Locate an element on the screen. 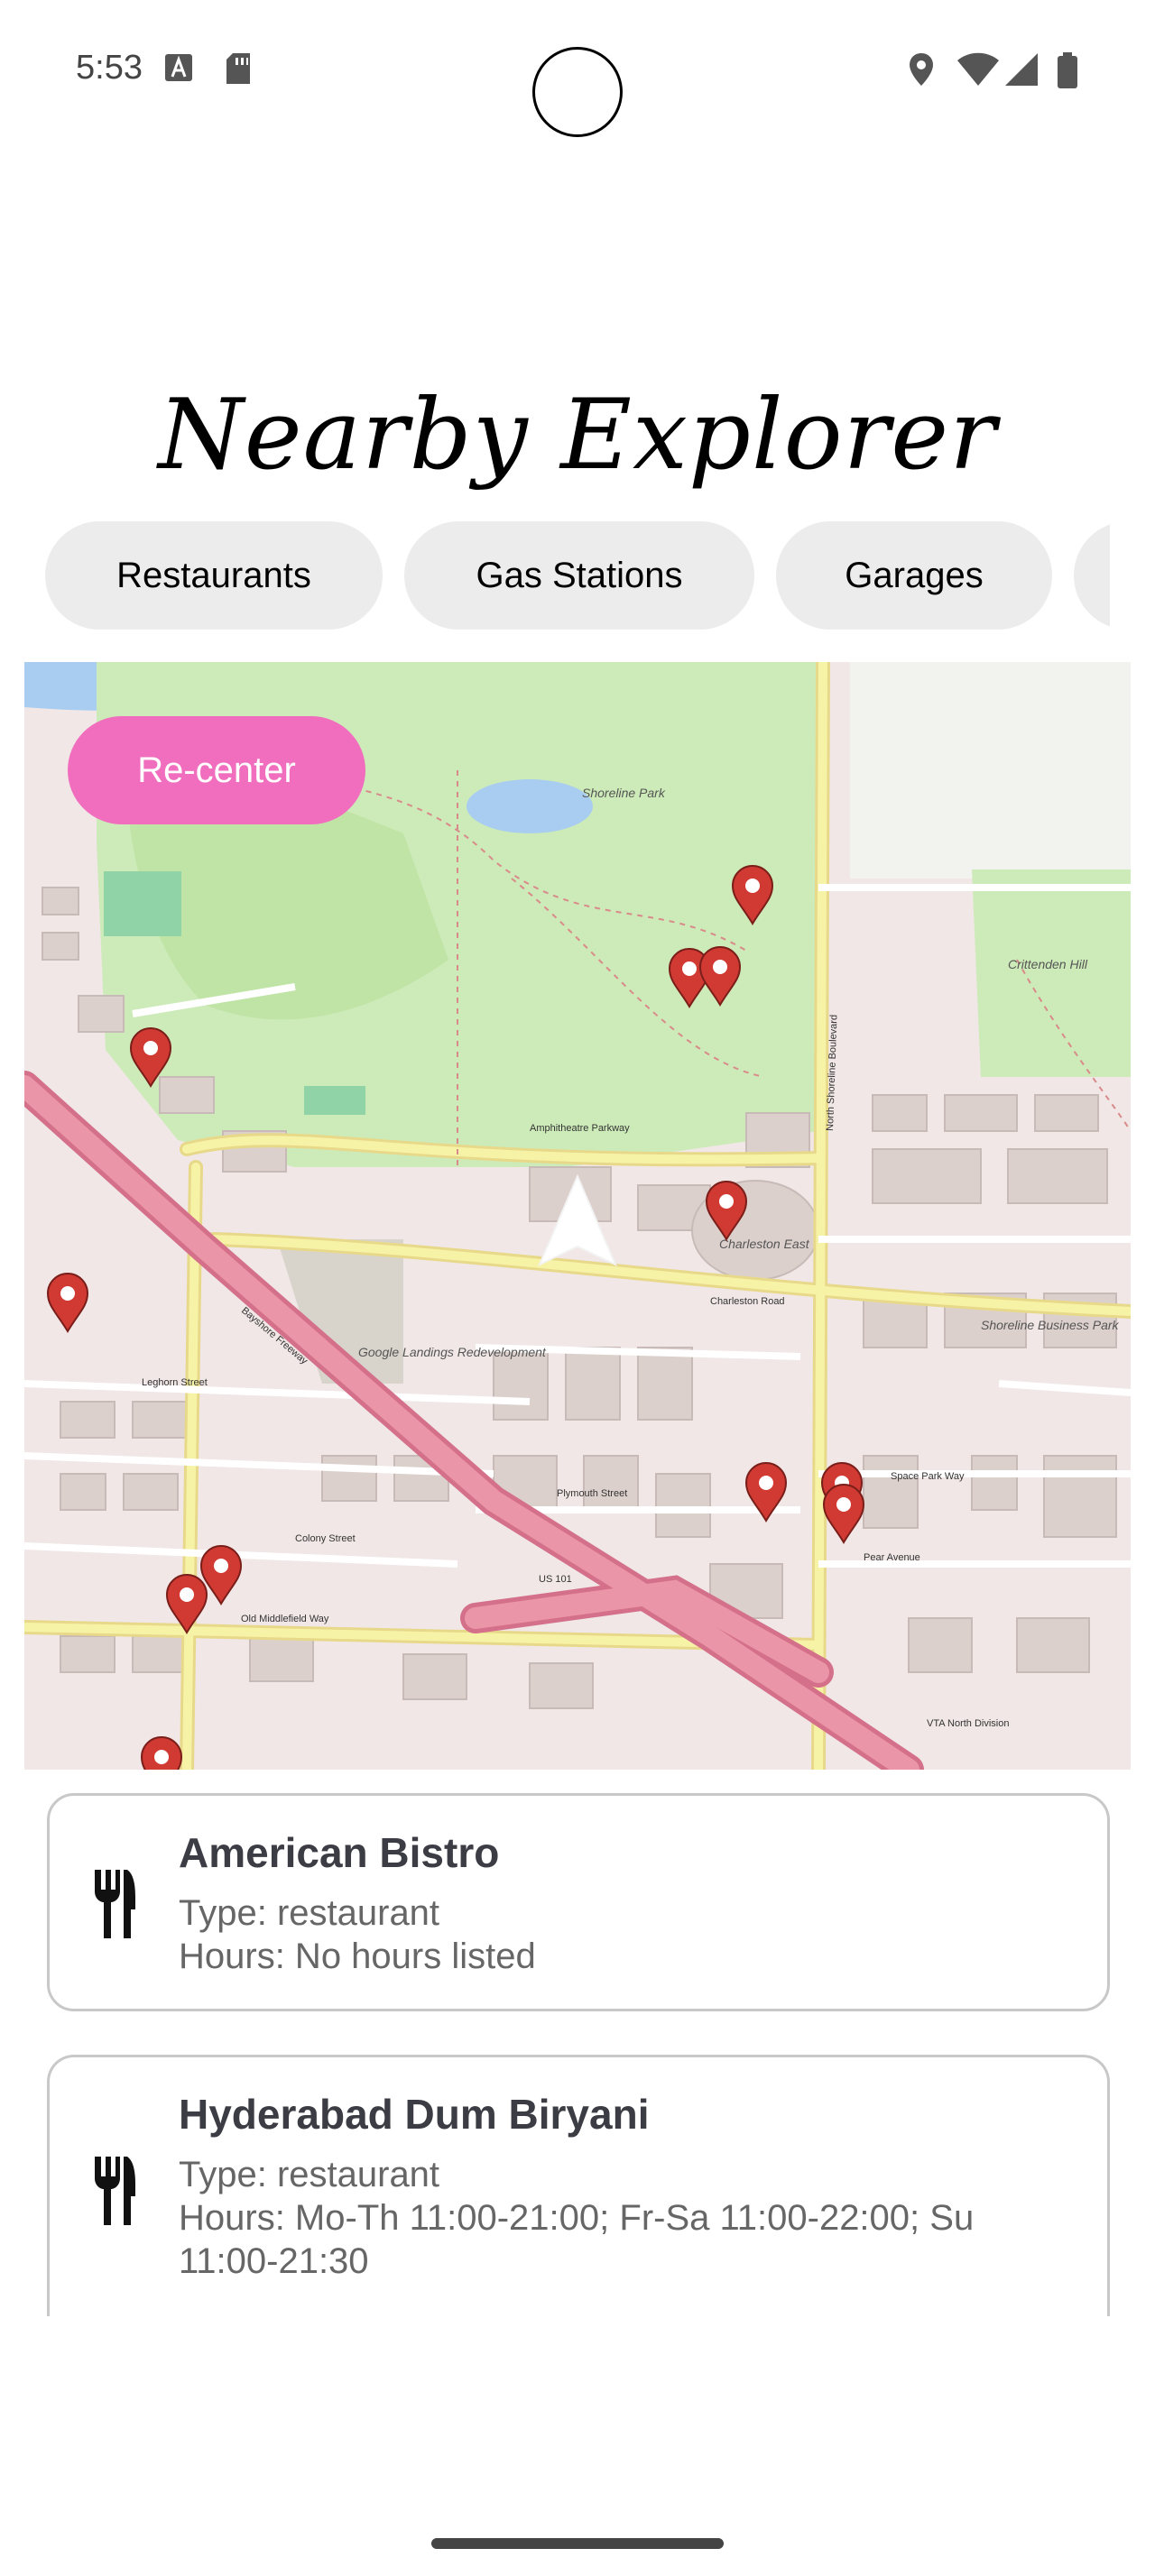 The image size is (1155, 2576). map-label: Space Park Way is located at coordinates (928, 1477).